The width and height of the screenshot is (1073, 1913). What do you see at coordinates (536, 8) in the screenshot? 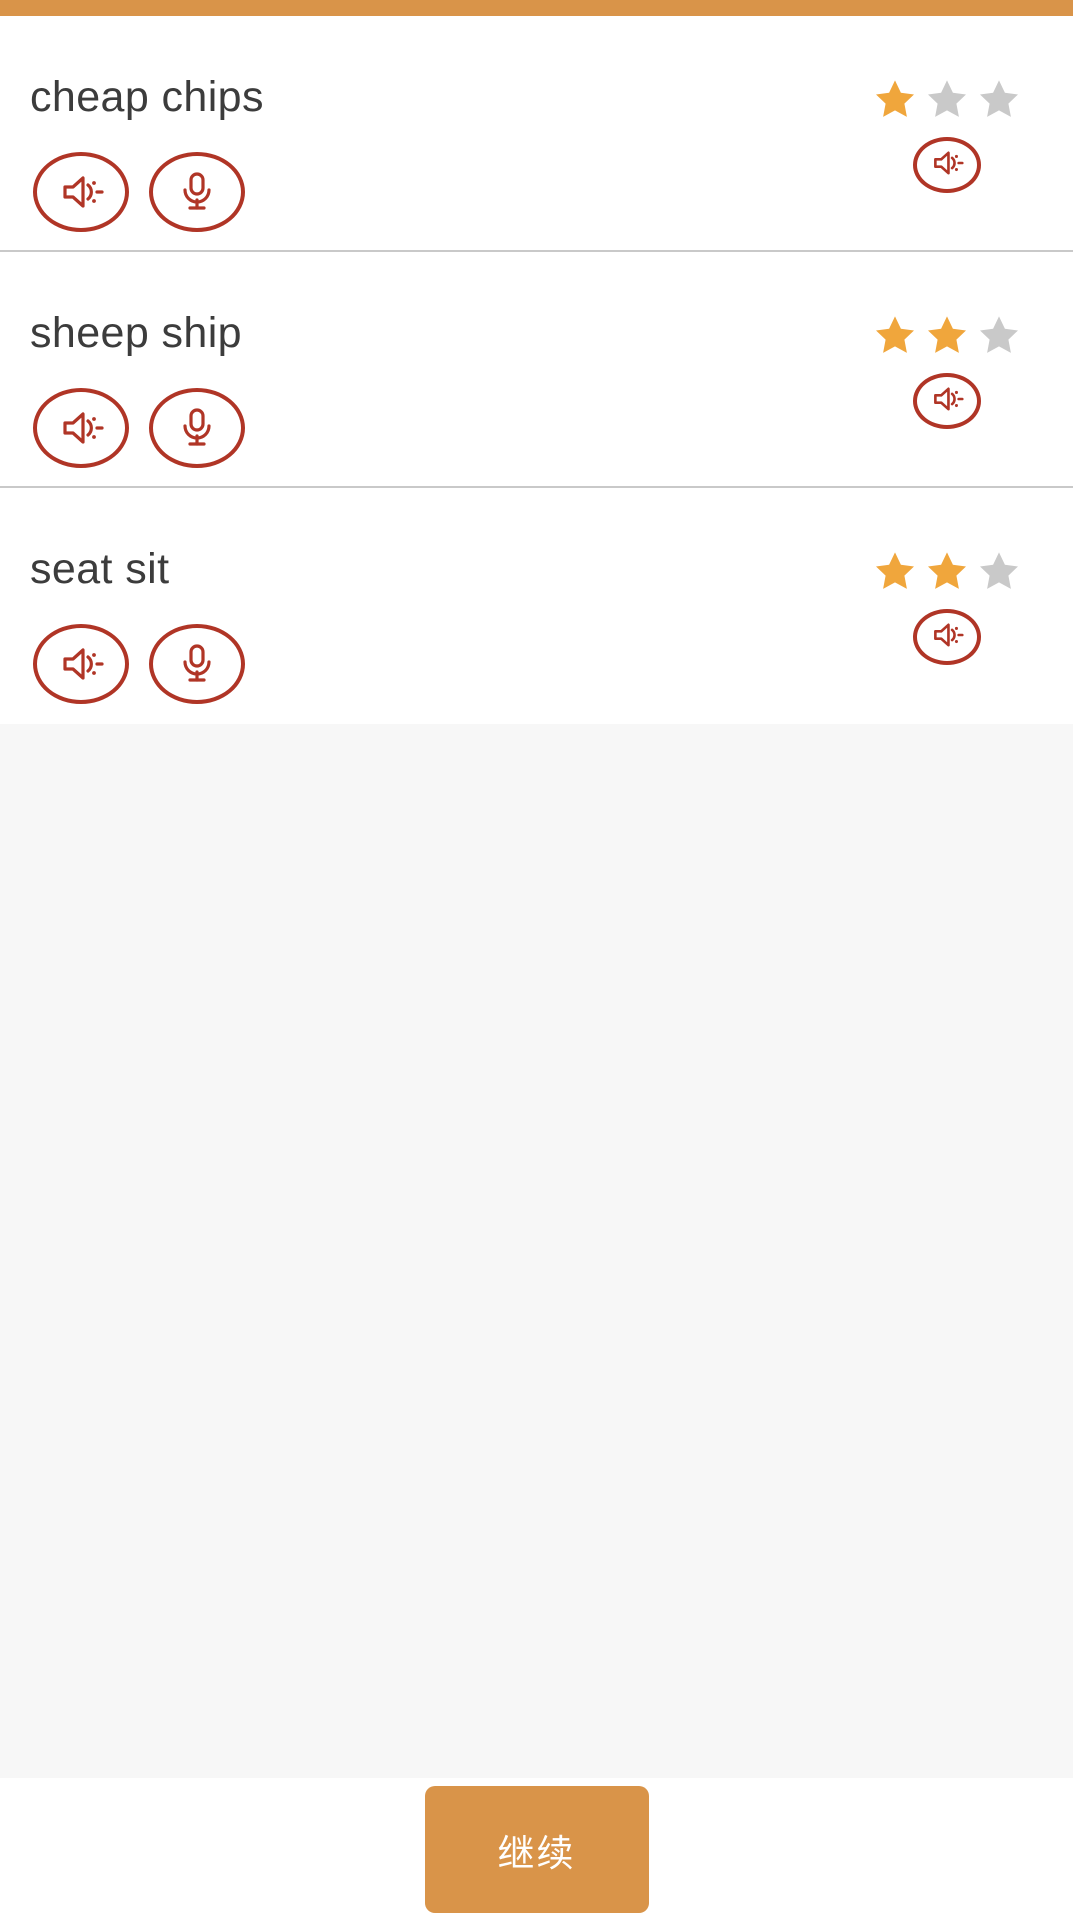
I see `progress-bar` at bounding box center [536, 8].